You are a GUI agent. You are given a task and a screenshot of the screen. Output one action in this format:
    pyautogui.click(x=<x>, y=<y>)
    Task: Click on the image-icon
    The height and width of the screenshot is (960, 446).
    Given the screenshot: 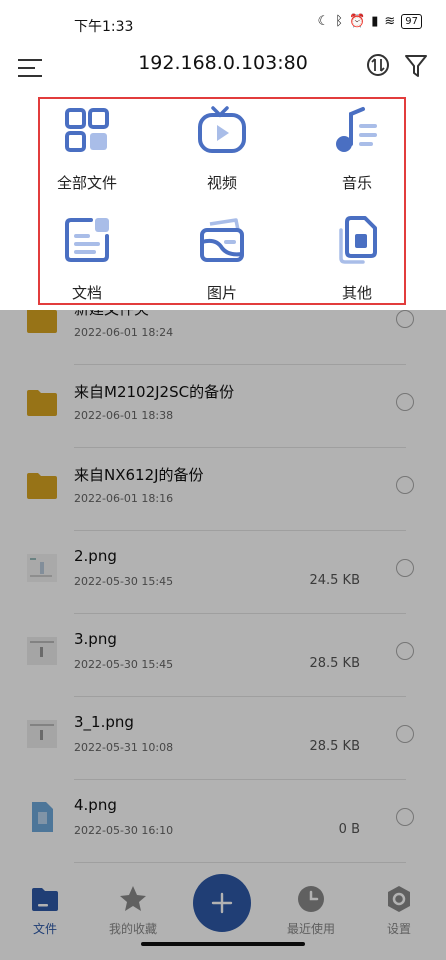 What is the action you would take?
    pyautogui.click(x=222, y=240)
    